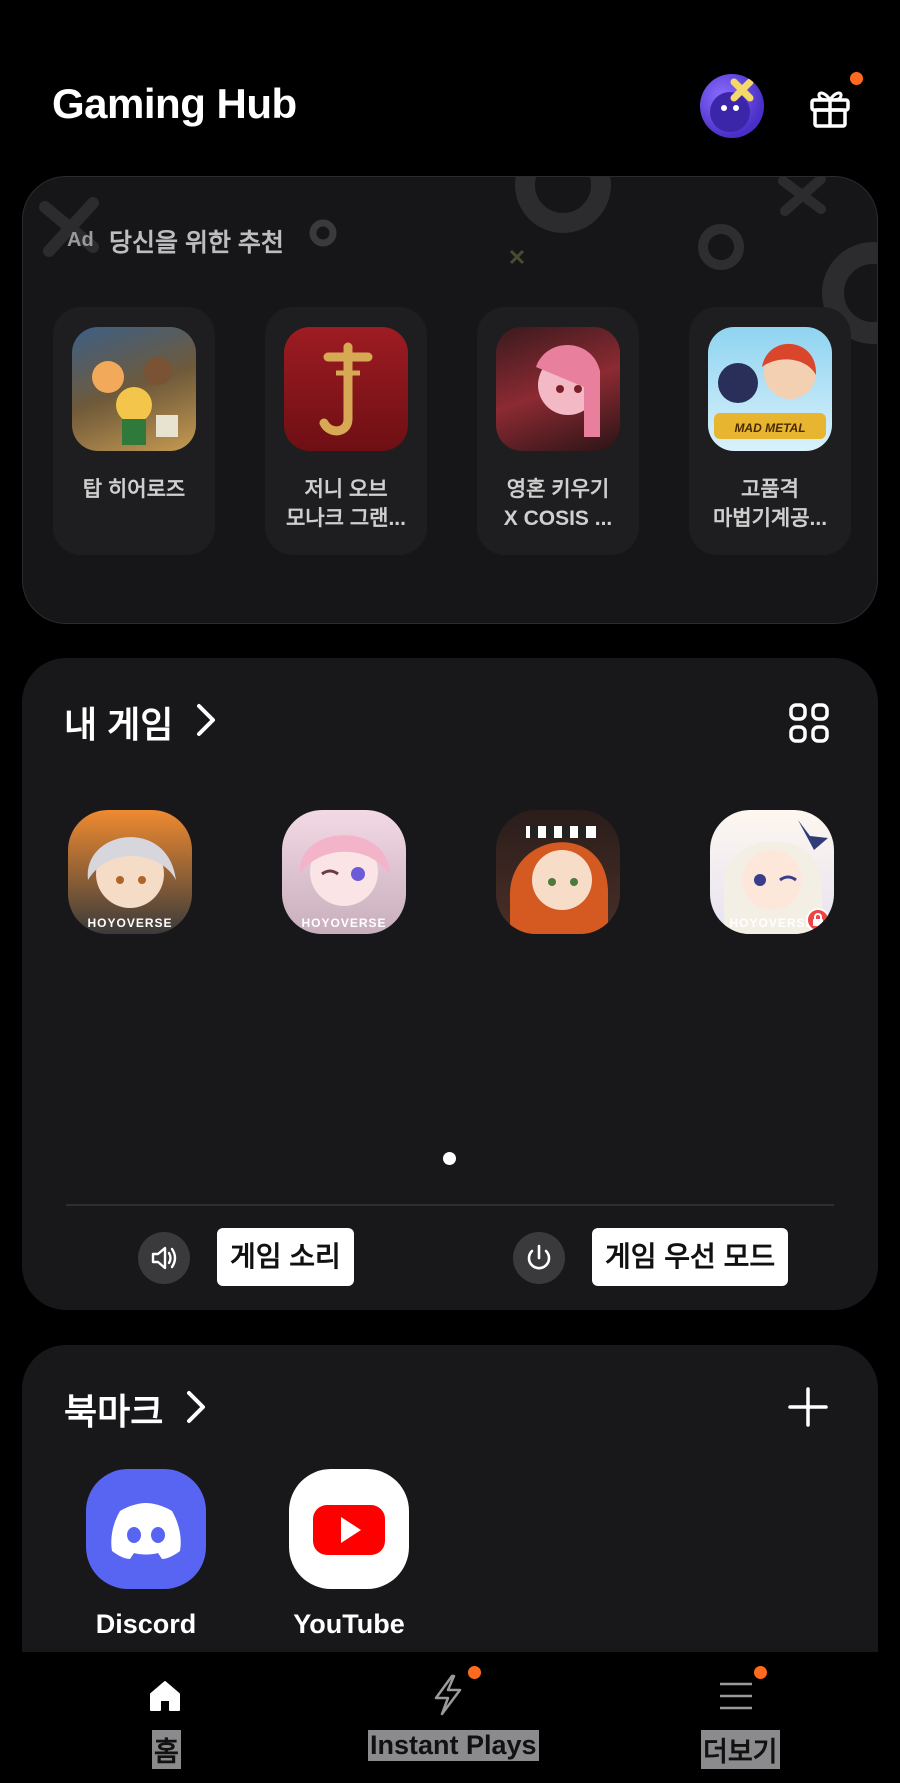 The image size is (900, 1783). Describe the element at coordinates (196, 243) in the screenshot. I see `recommendation-title: 당신을 위한 추천` at that location.